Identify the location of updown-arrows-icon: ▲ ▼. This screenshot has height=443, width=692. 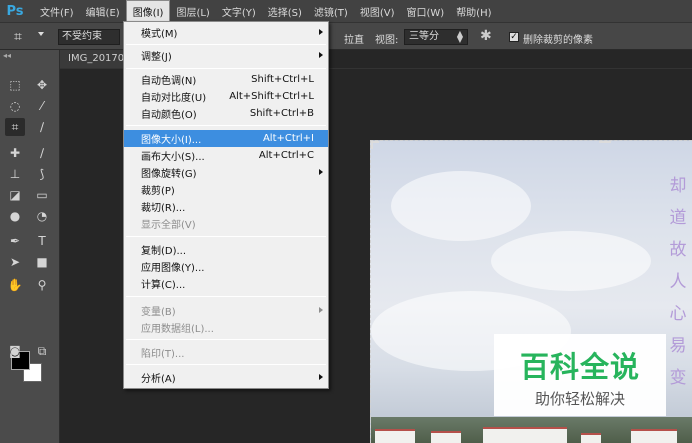
(459, 36).